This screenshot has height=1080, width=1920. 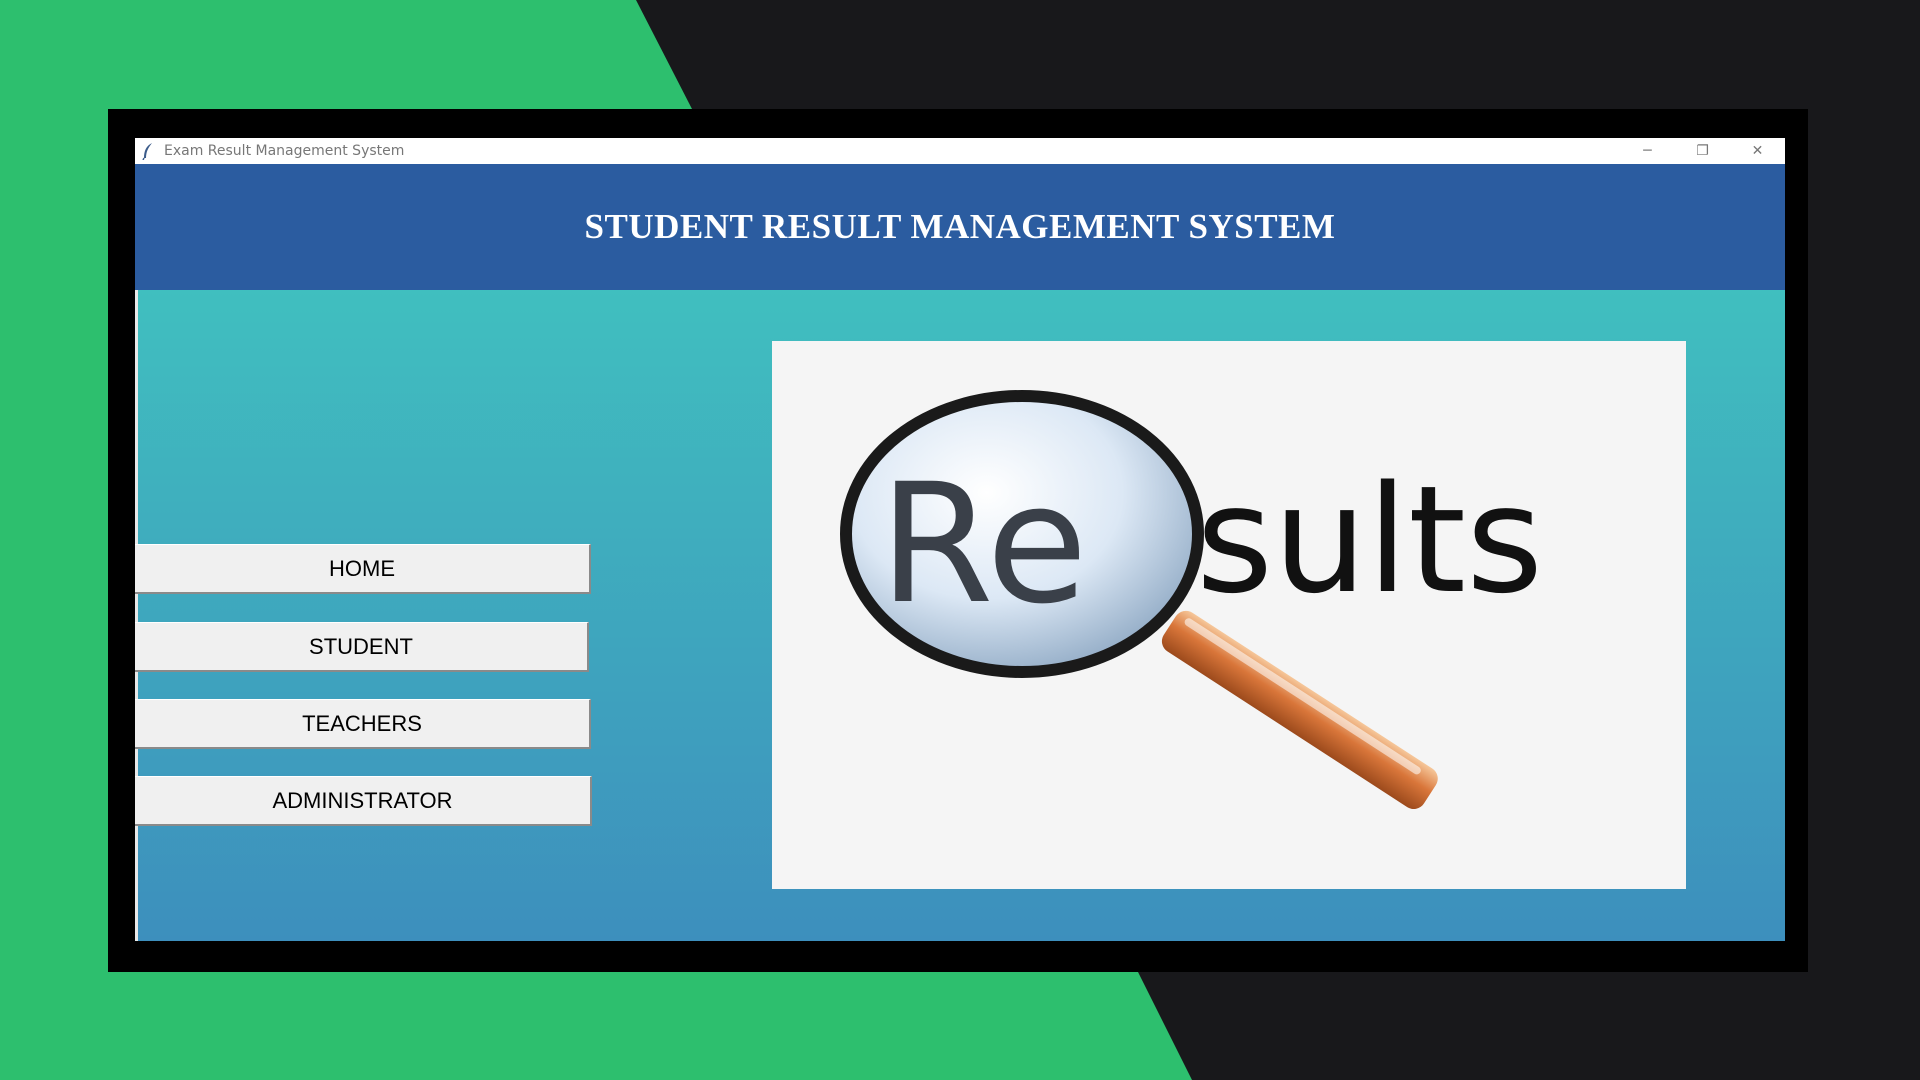 I want to click on window-controls: ─ ❐ ✕, so click(x=1702, y=151).